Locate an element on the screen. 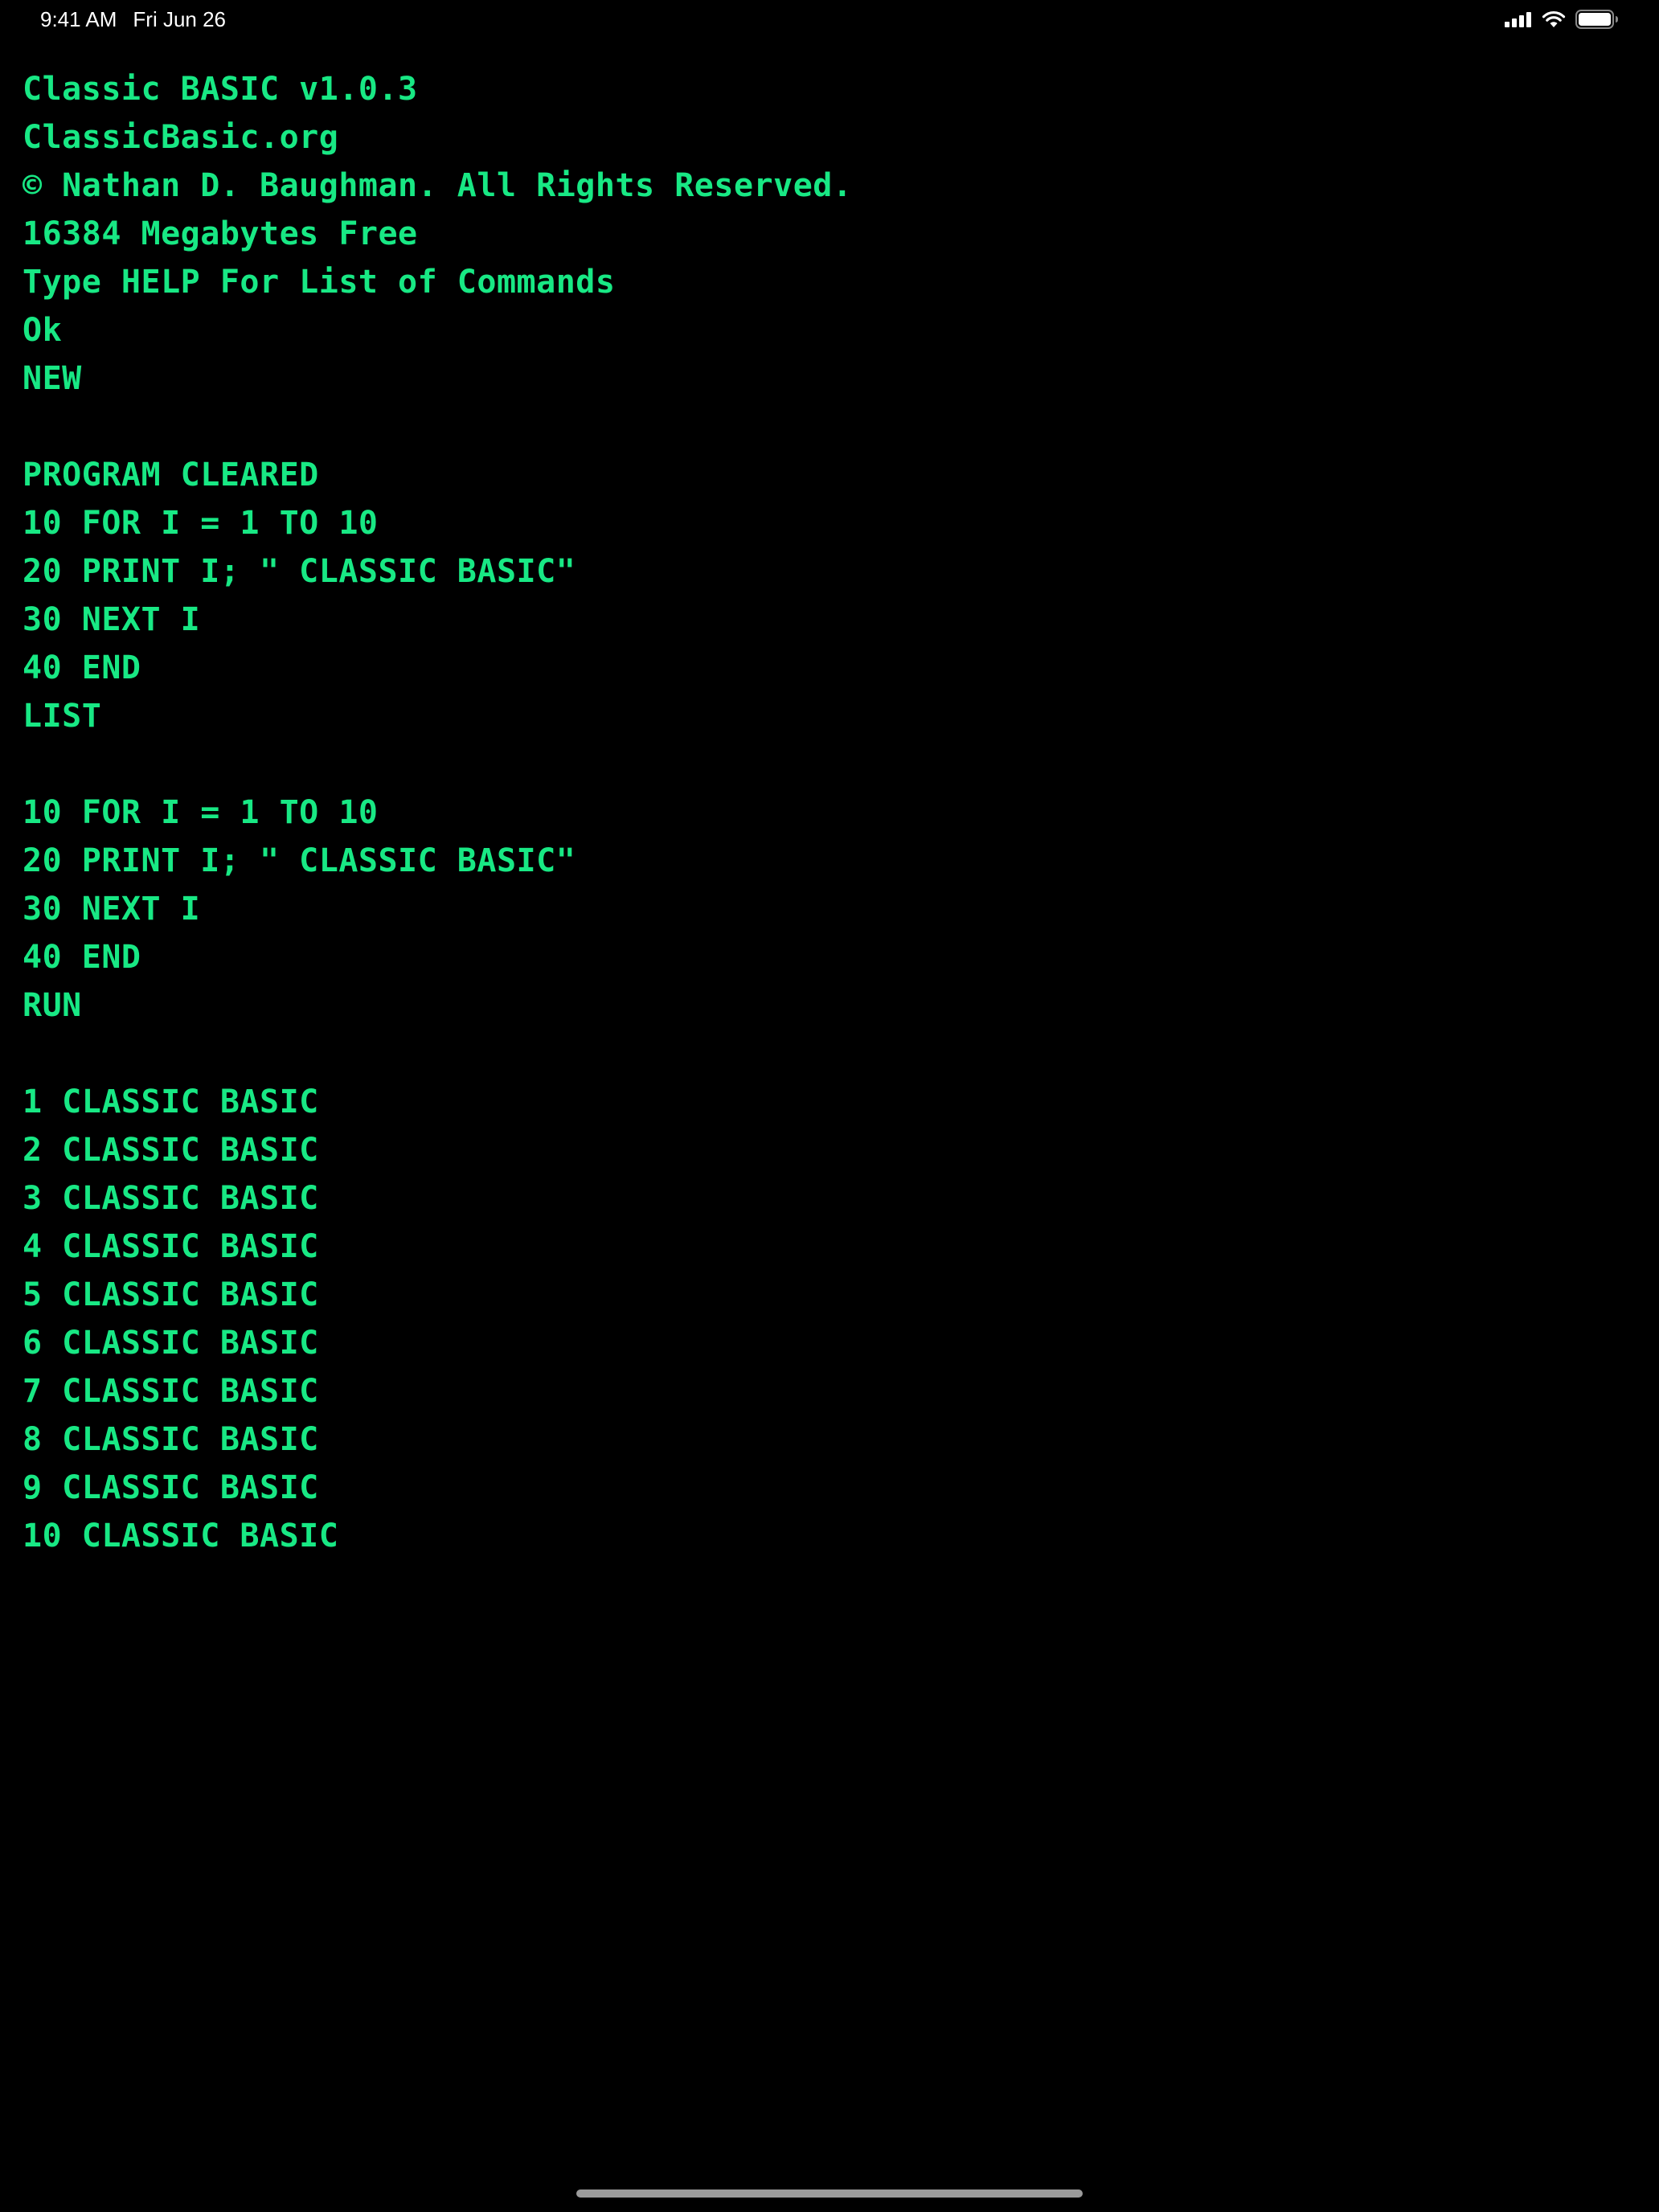 The image size is (1659, 2212). status-time: 9:41 AM is located at coordinates (78, 19).